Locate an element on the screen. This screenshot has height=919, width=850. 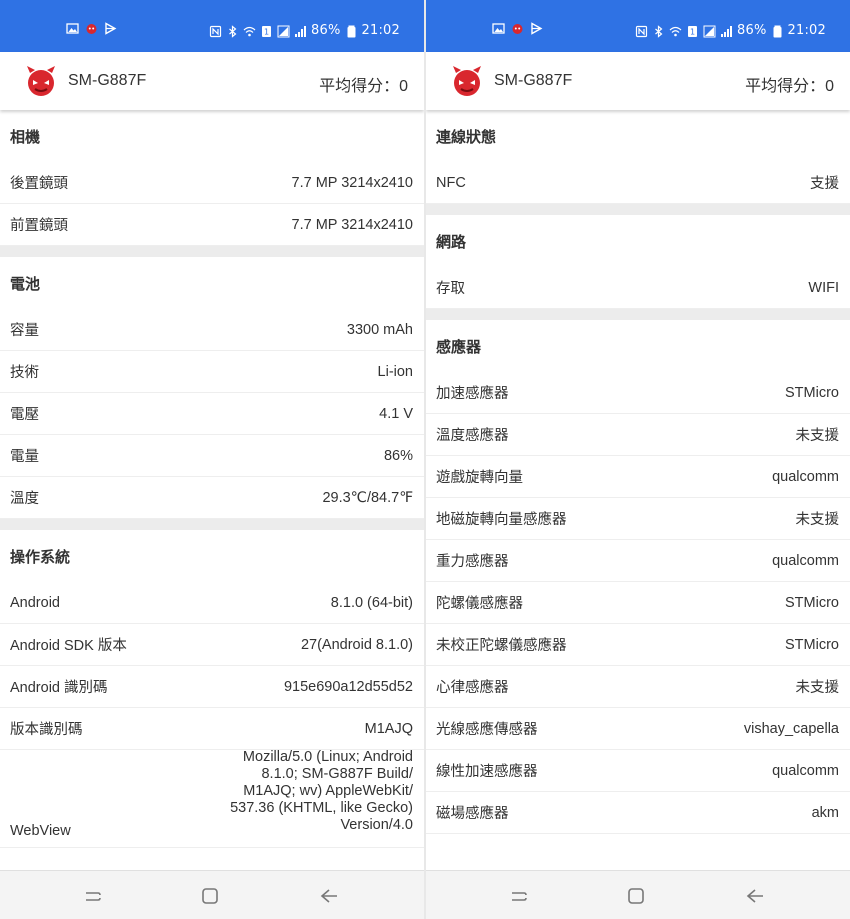
item-label: 溫度 is located at coordinates (24, 499).